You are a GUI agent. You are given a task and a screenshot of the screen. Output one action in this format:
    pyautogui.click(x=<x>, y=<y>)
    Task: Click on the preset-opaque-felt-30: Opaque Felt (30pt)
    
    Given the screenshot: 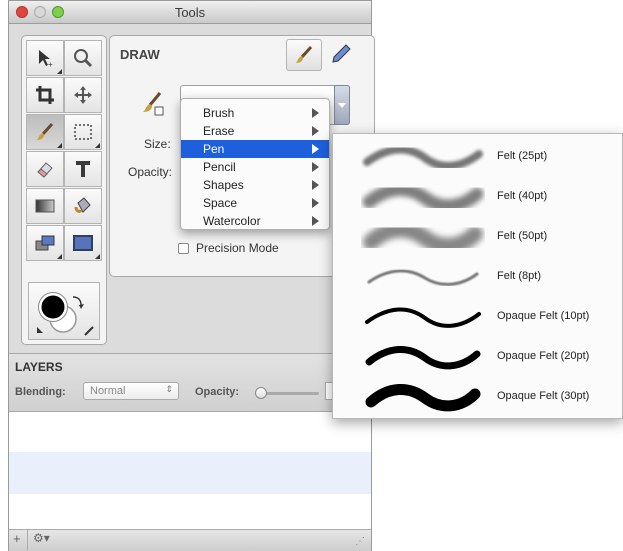 What is the action you would take?
    pyautogui.click(x=477, y=398)
    